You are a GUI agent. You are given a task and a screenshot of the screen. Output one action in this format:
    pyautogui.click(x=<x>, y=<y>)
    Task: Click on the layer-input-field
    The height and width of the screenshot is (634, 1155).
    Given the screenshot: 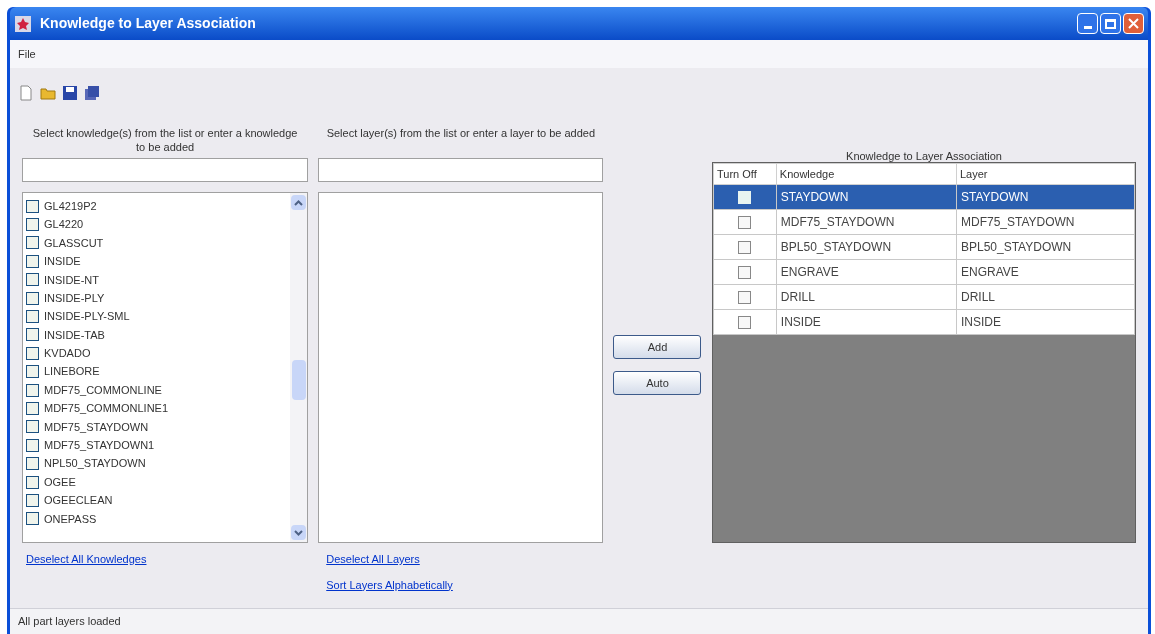 What is the action you would take?
    pyautogui.click(x=461, y=170)
    